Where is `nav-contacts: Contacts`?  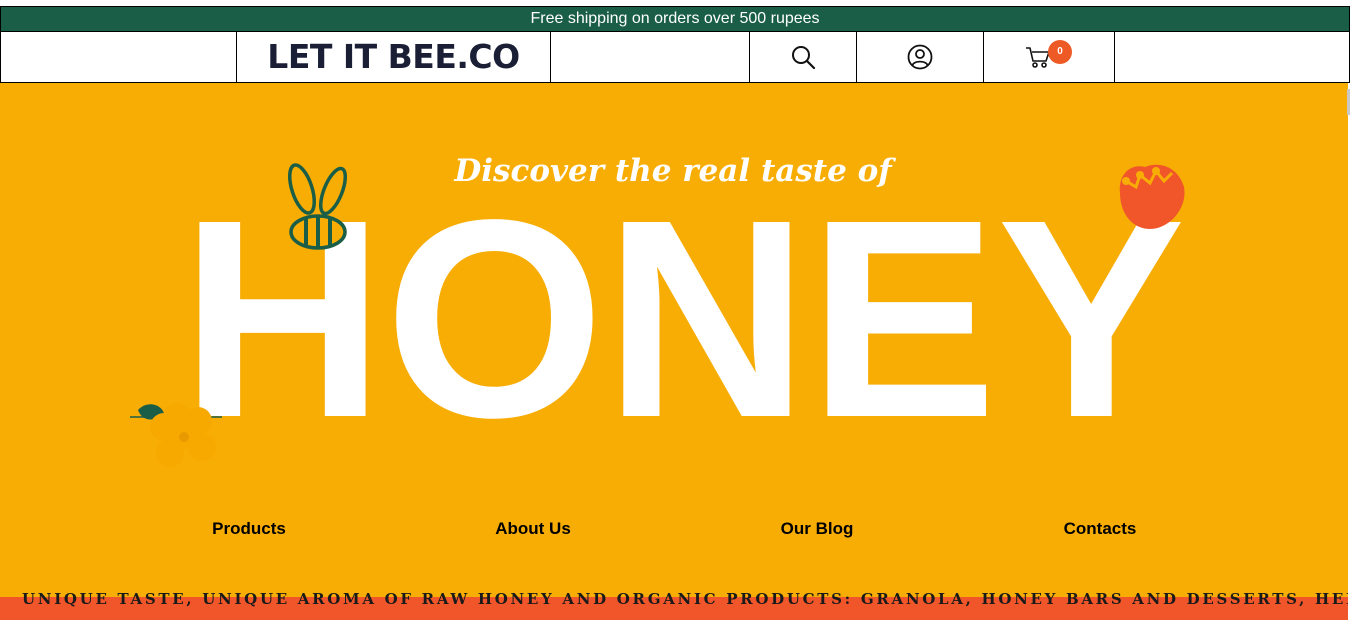
nav-contacts: Contacts is located at coordinates (1100, 529).